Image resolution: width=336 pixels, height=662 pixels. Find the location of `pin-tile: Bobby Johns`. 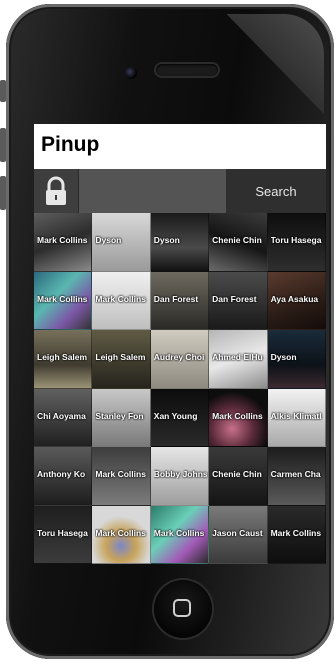

pin-tile: Bobby Johns is located at coordinates (180, 476).